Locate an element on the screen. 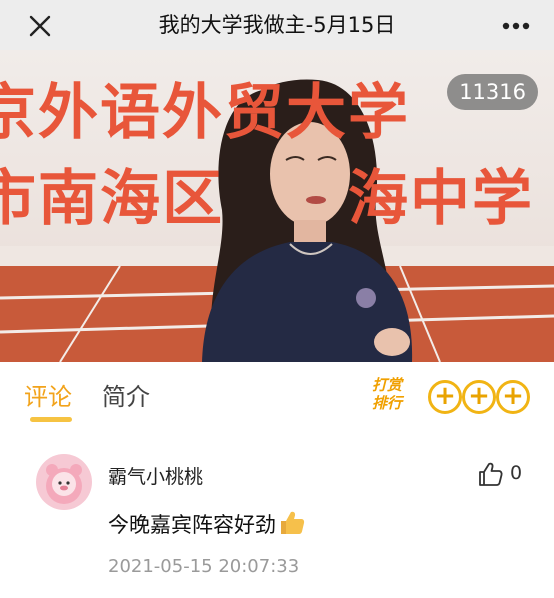 The image size is (554, 598). comment-username: 霸气小桃桃 is located at coordinates (155, 475).